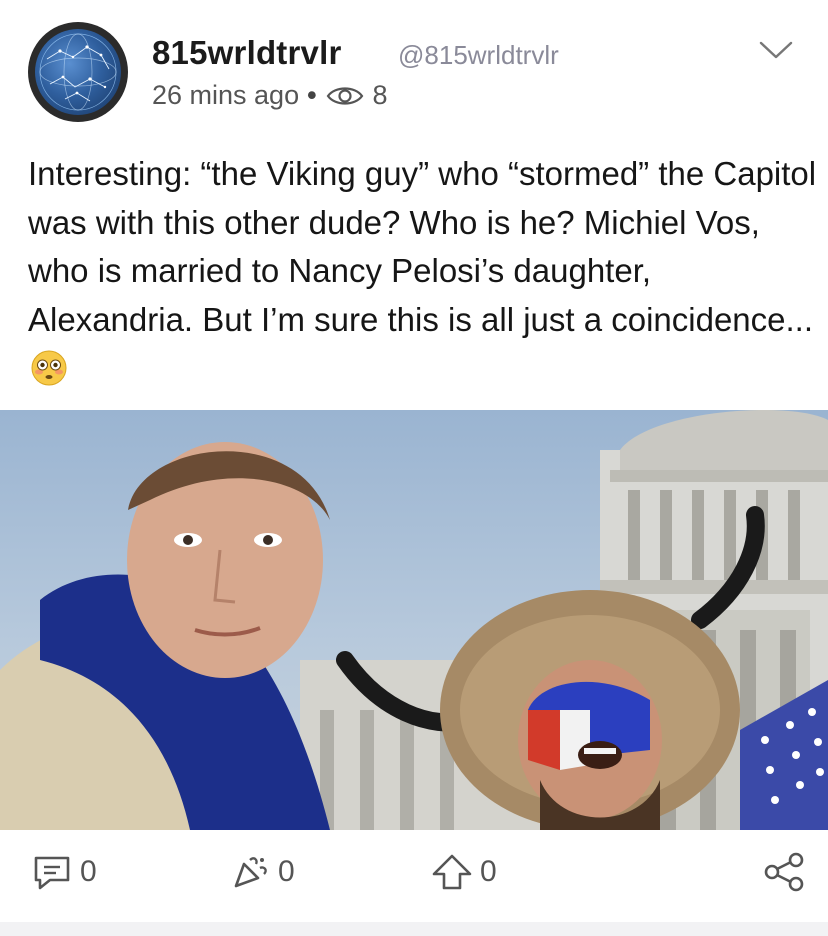 The image size is (828, 936). What do you see at coordinates (452, 872) in the screenshot?
I see `upvote-arrow-icon` at bounding box center [452, 872].